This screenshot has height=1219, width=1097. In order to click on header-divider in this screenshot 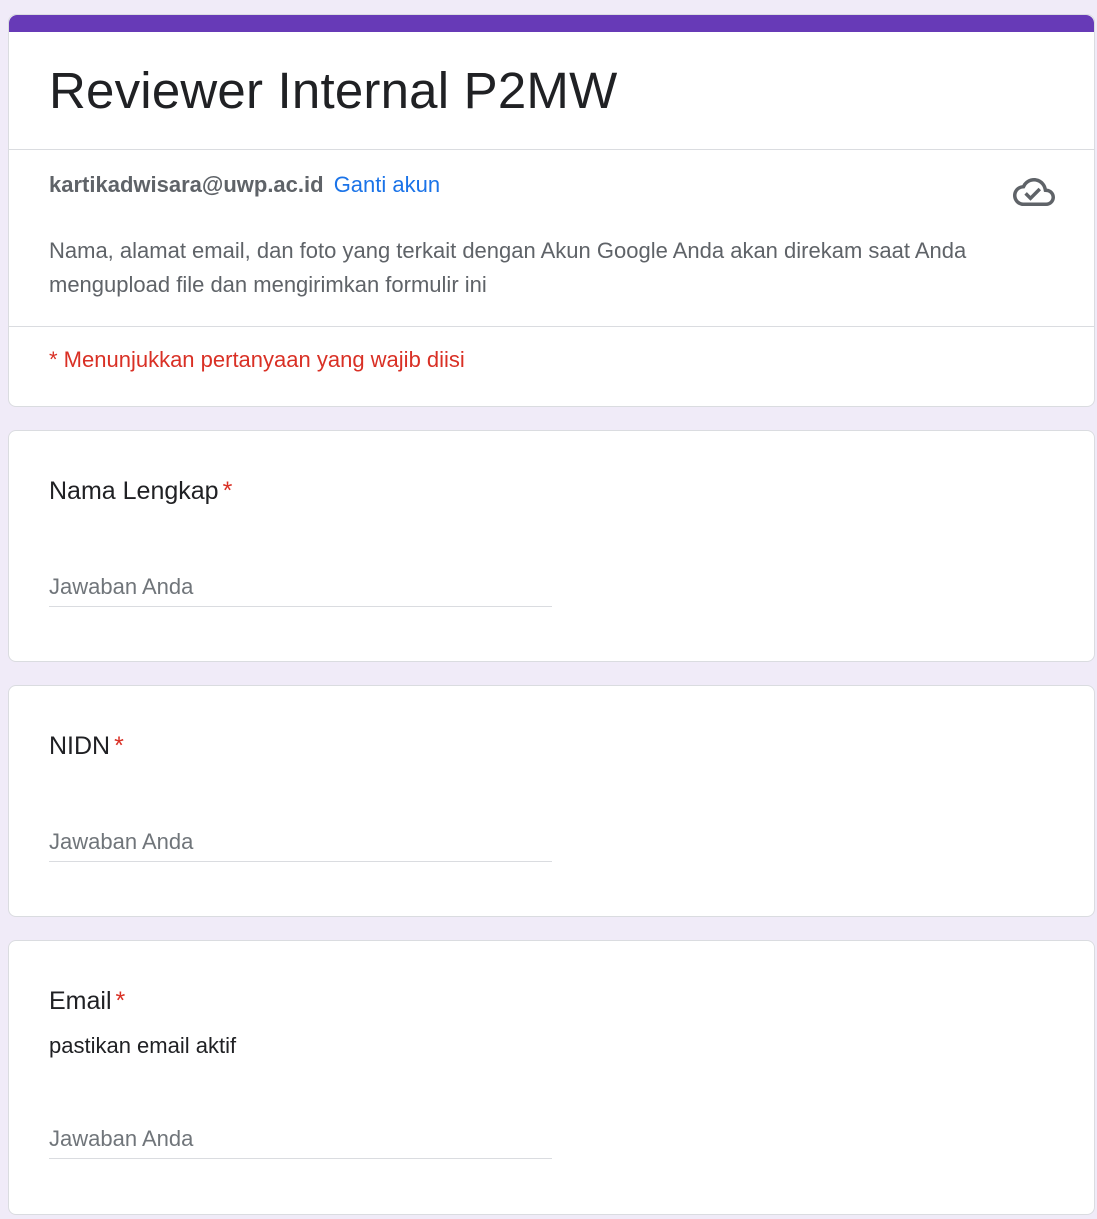, I will do `click(551, 149)`.